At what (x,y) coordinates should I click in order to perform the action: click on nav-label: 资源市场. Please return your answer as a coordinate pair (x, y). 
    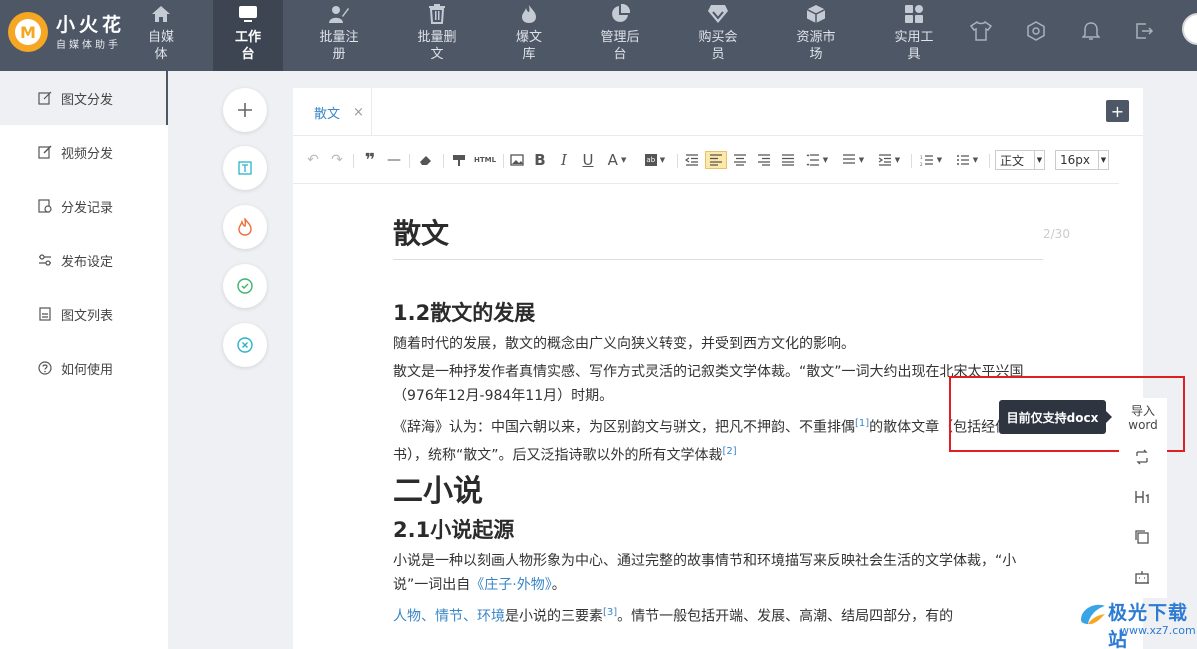
    Looking at the image, I should click on (816, 46).